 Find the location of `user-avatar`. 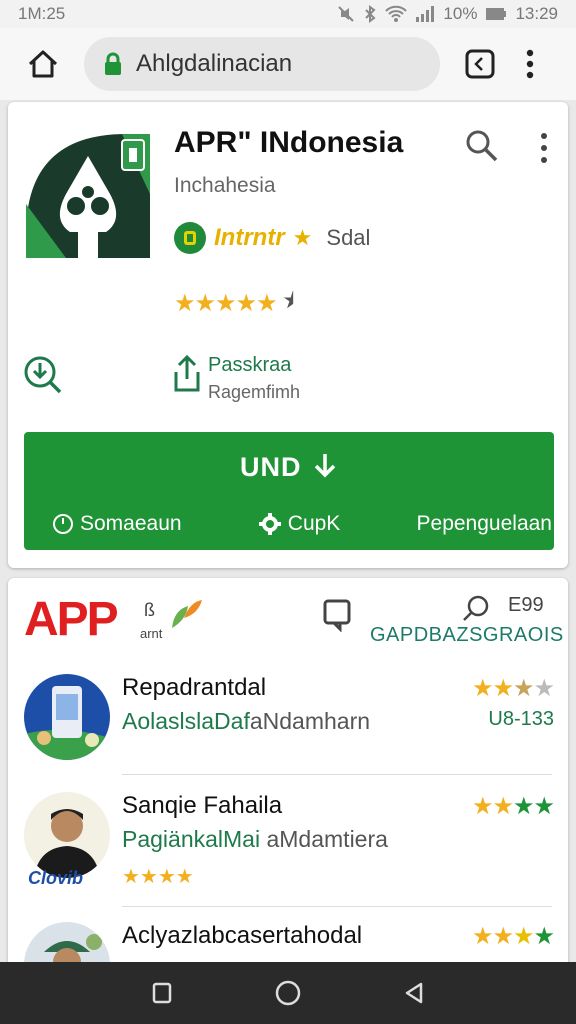

user-avatar is located at coordinates (67, 835).